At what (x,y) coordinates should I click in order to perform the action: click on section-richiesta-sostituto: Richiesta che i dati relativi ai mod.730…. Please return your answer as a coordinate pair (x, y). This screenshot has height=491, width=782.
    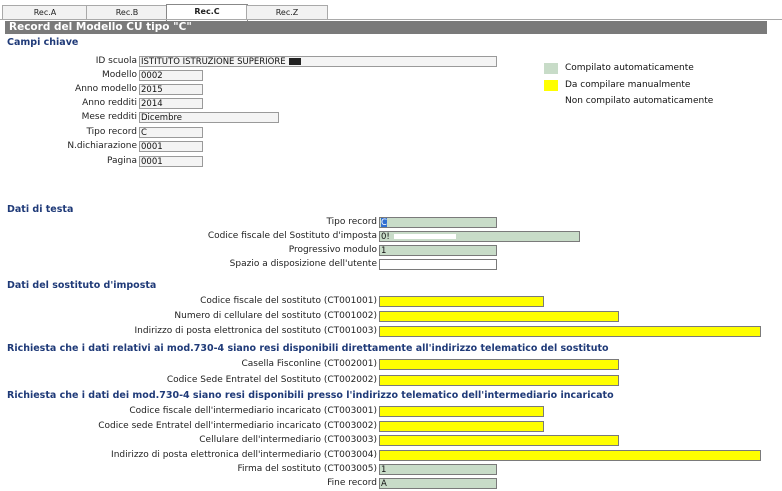
    Looking at the image, I should click on (308, 348).